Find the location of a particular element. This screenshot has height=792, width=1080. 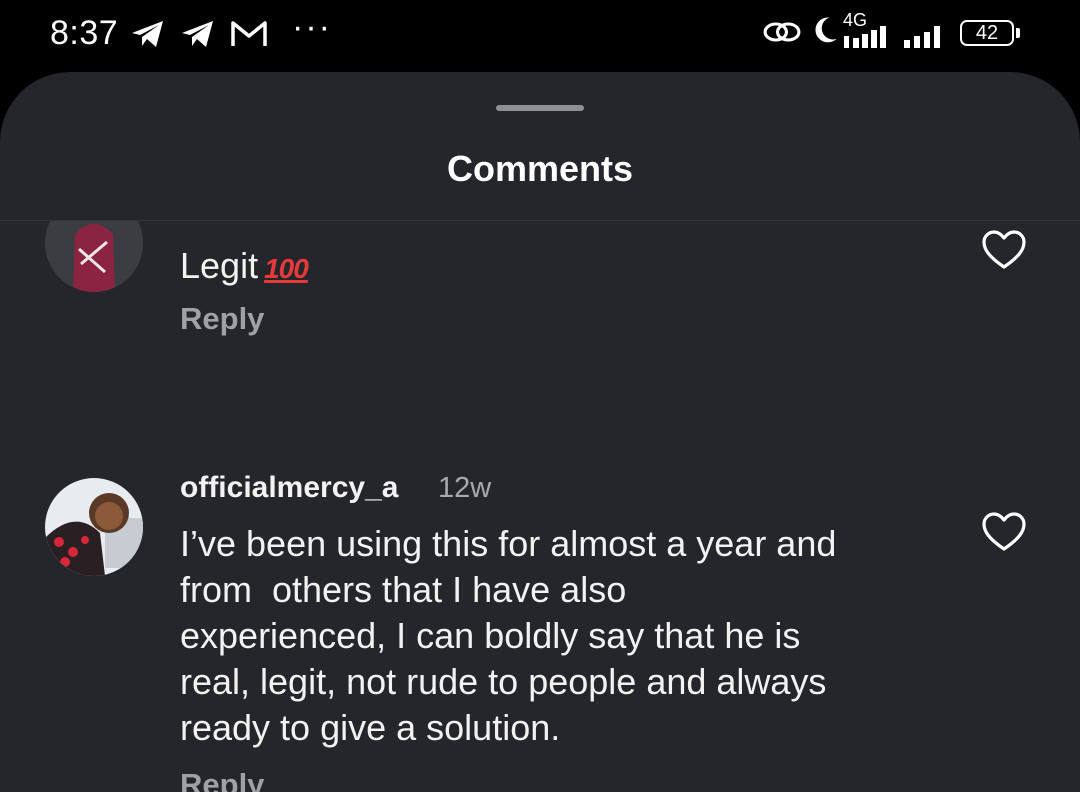

comment-text-line: ready to give a solution. is located at coordinates (370, 727).